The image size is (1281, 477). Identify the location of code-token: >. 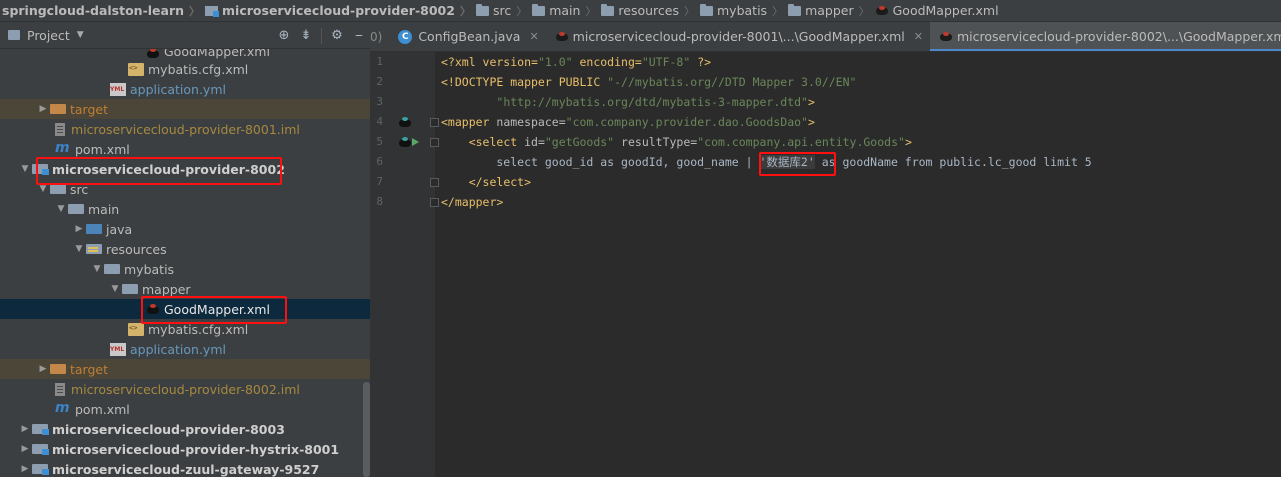
(811, 102).